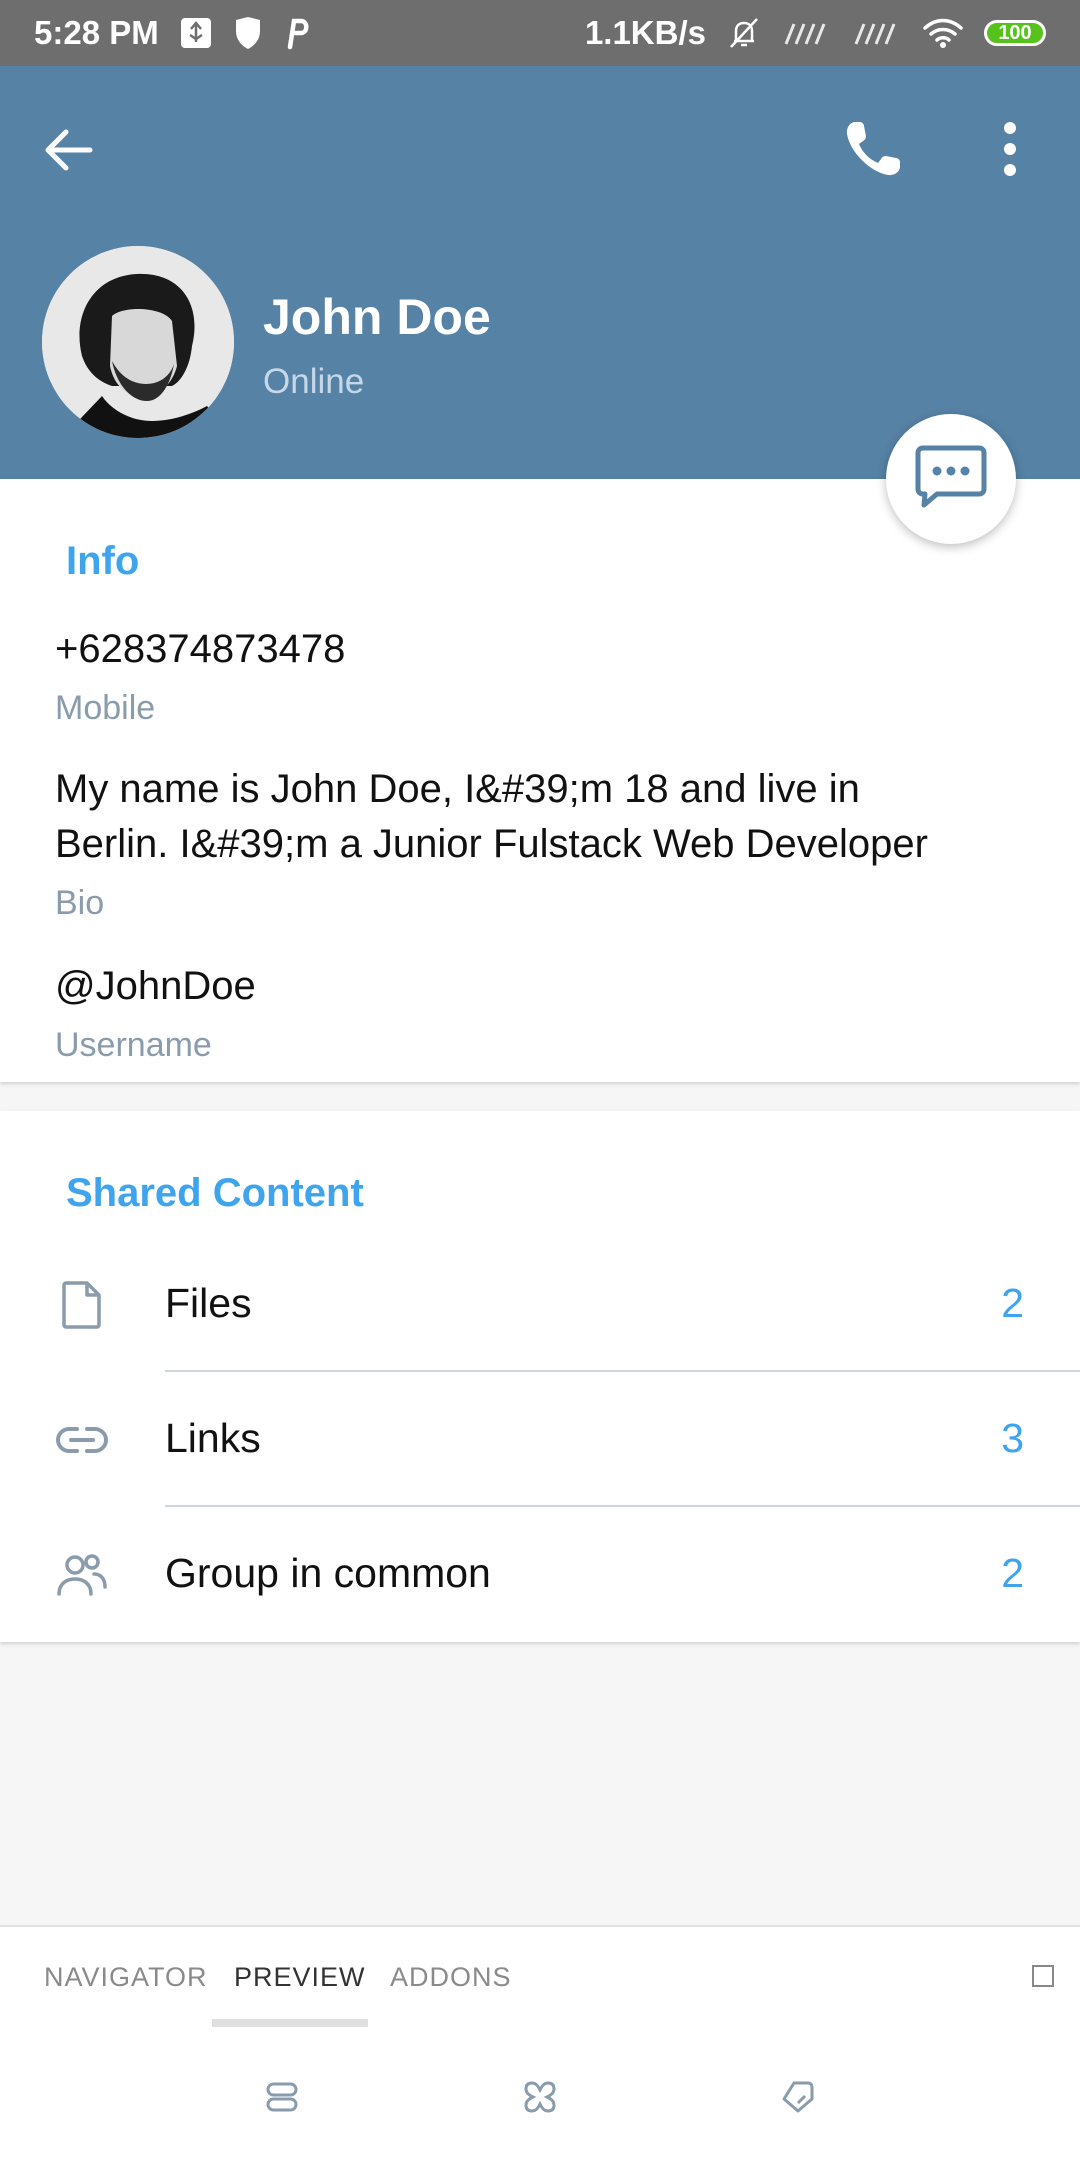 The height and width of the screenshot is (2160, 1080). What do you see at coordinates (1043, 1976) in the screenshot?
I see `square-icon` at bounding box center [1043, 1976].